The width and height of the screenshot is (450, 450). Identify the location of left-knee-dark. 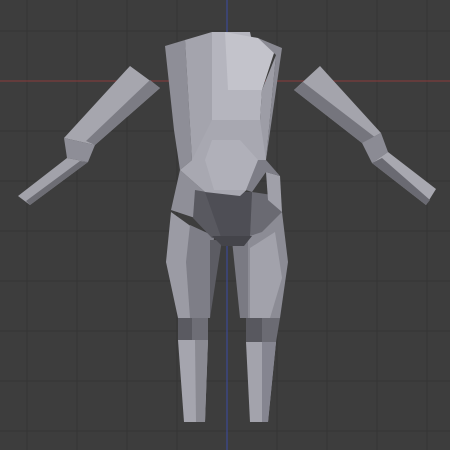
(185, 329).